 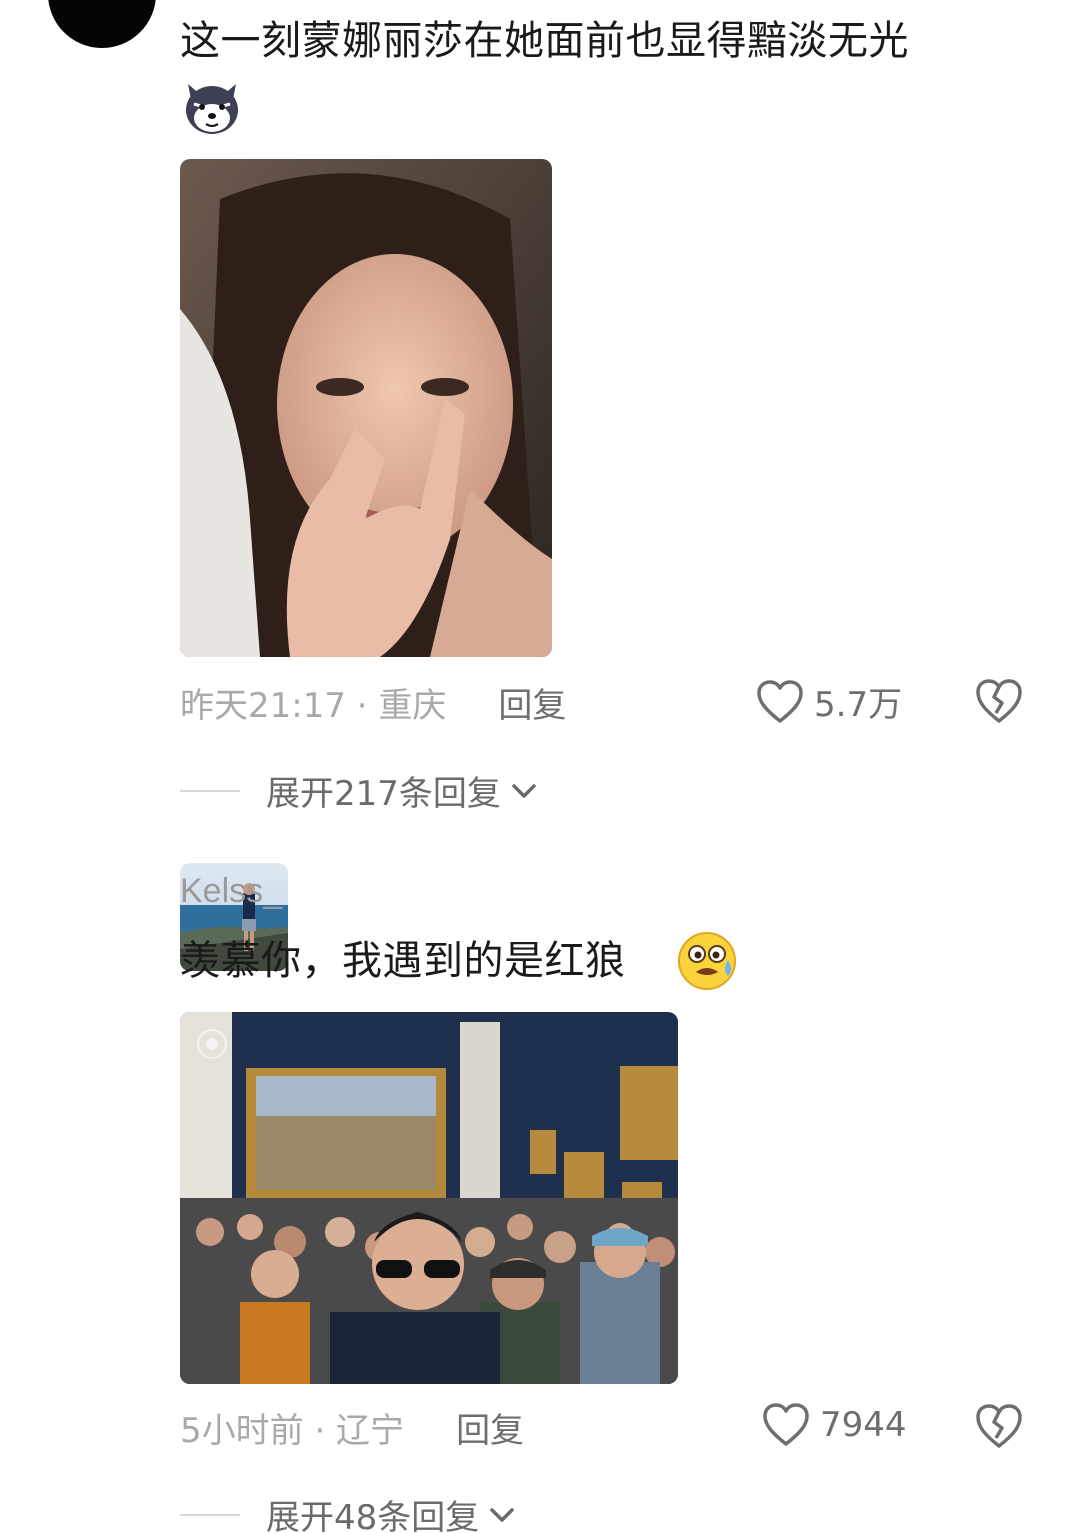 What do you see at coordinates (490, 1427) in the screenshot?
I see `comment-2-reply-button: 回复` at bounding box center [490, 1427].